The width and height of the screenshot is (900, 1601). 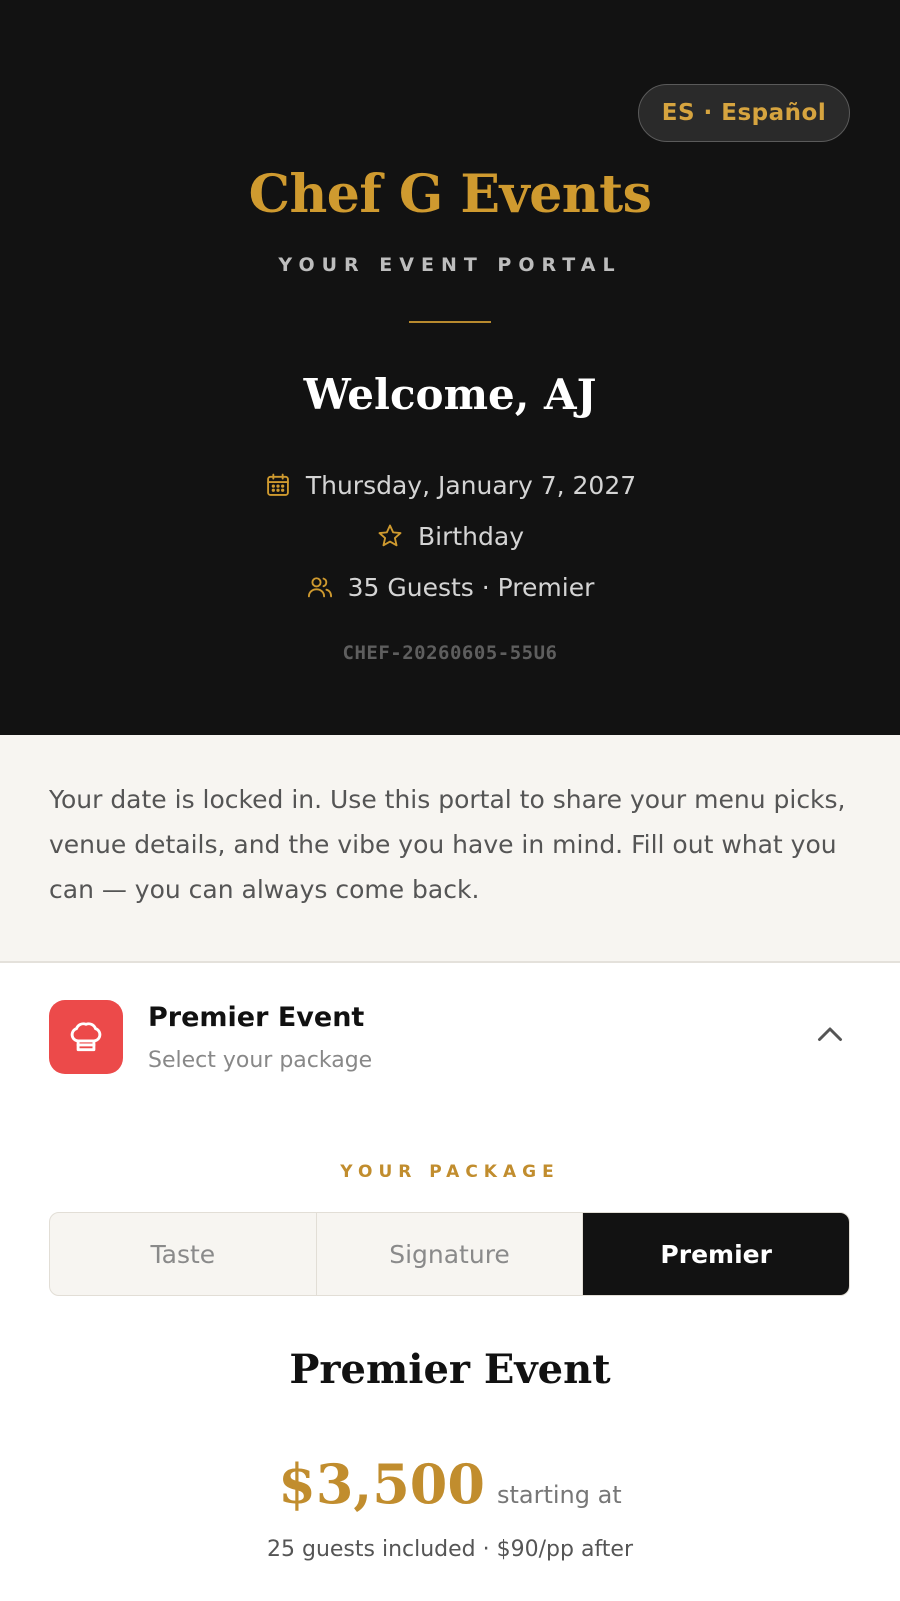 What do you see at coordinates (830, 1035) in the screenshot?
I see `chevron-up-icon` at bounding box center [830, 1035].